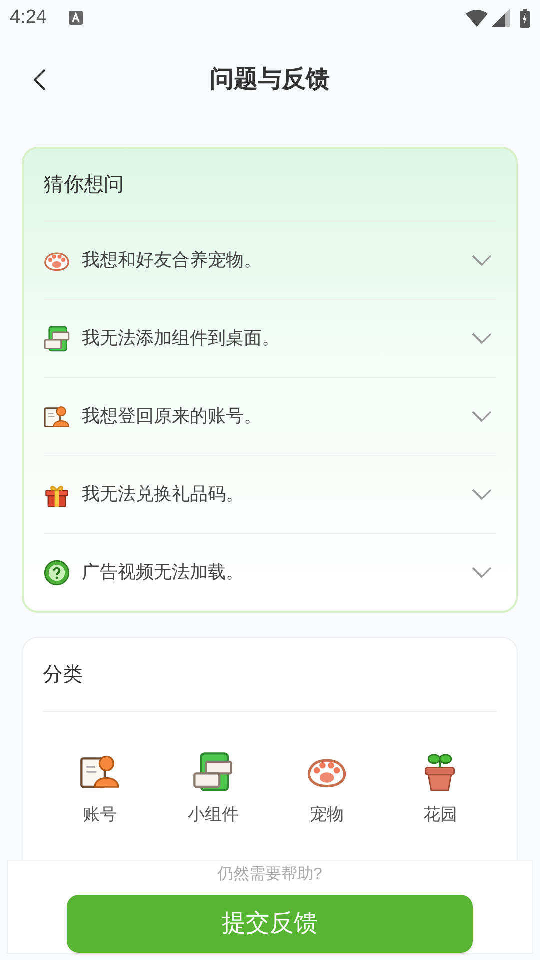 Image resolution: width=540 pixels, height=960 pixels. I want to click on faq-item: 我想和好友合养宠物。, so click(270, 260).